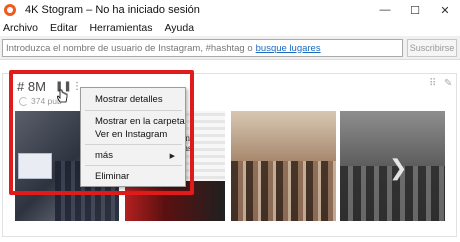 The width and height of the screenshot is (460, 242). What do you see at coordinates (131, 134) in the screenshot?
I see `ctx-view-on-instagram: Ver en Instagram` at bounding box center [131, 134].